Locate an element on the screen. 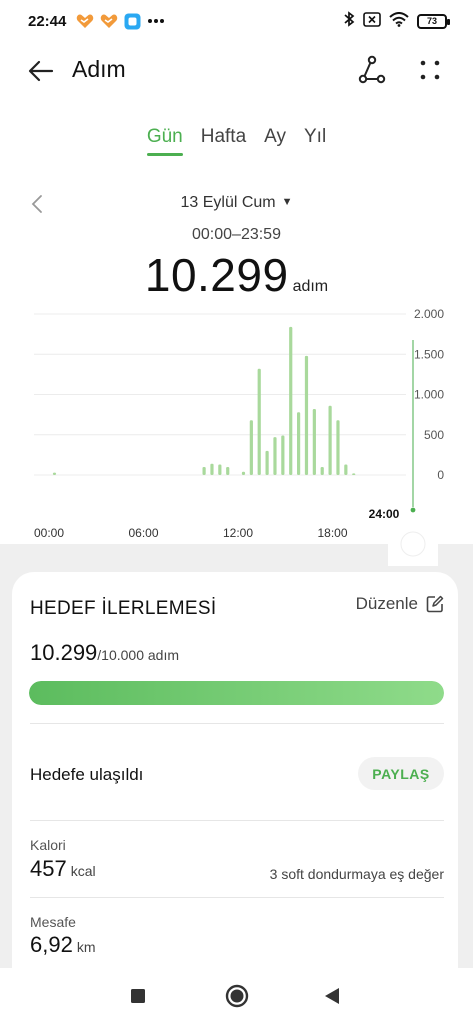 Image resolution: width=473 pixels, height=1024 pixels. calories-number: 457 is located at coordinates (48, 868).